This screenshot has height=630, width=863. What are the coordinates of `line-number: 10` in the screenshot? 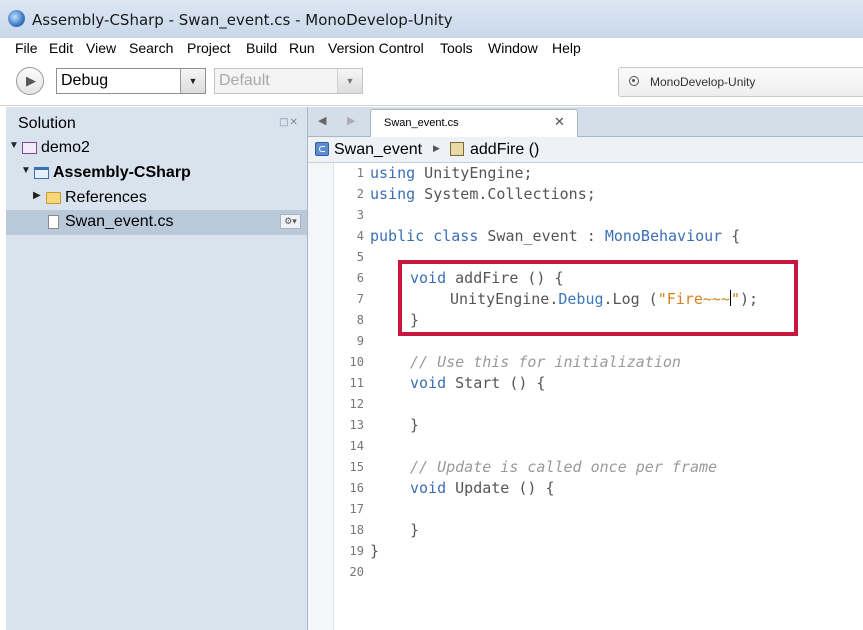 It's located at (356, 362).